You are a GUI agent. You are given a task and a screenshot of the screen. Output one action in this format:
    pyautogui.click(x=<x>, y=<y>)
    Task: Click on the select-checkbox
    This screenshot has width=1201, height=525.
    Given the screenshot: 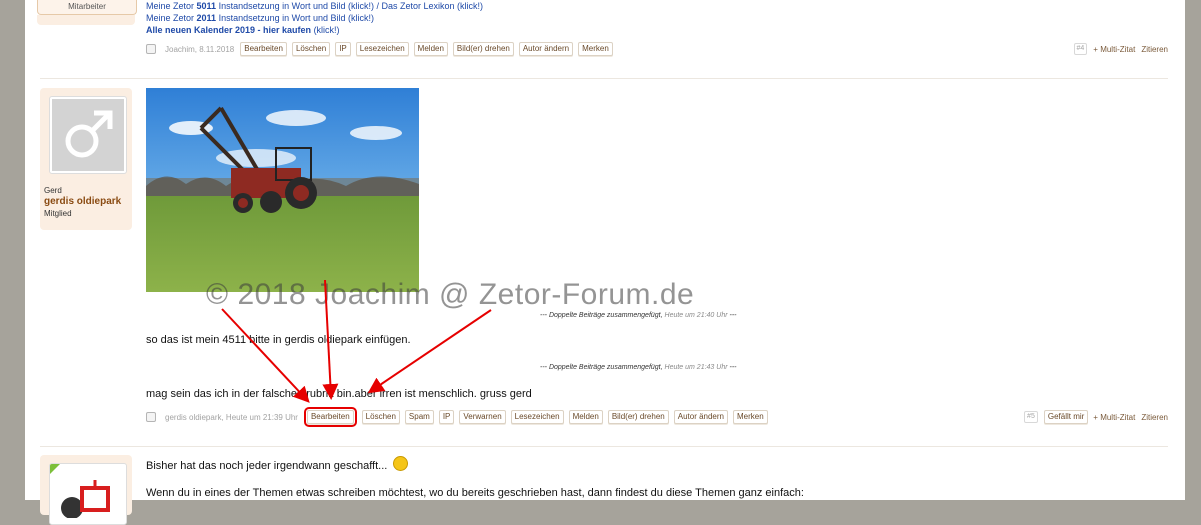 What is the action you would take?
    pyautogui.click(x=151, y=417)
    